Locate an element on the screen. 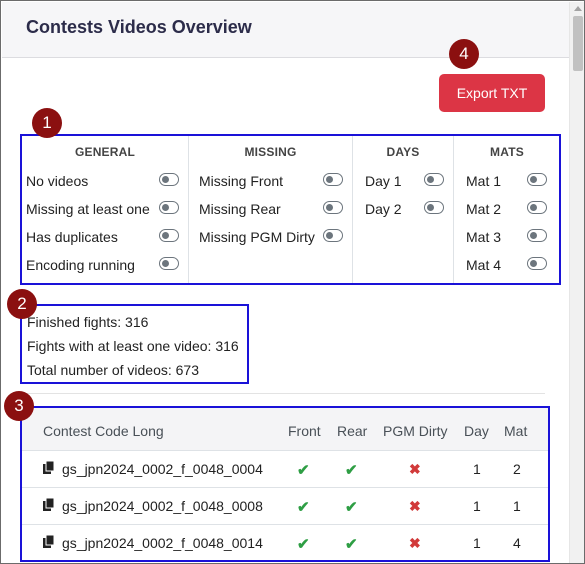 The height and width of the screenshot is (564, 585). finished-fights-stat: Finished fights: 316 is located at coordinates (88, 322).